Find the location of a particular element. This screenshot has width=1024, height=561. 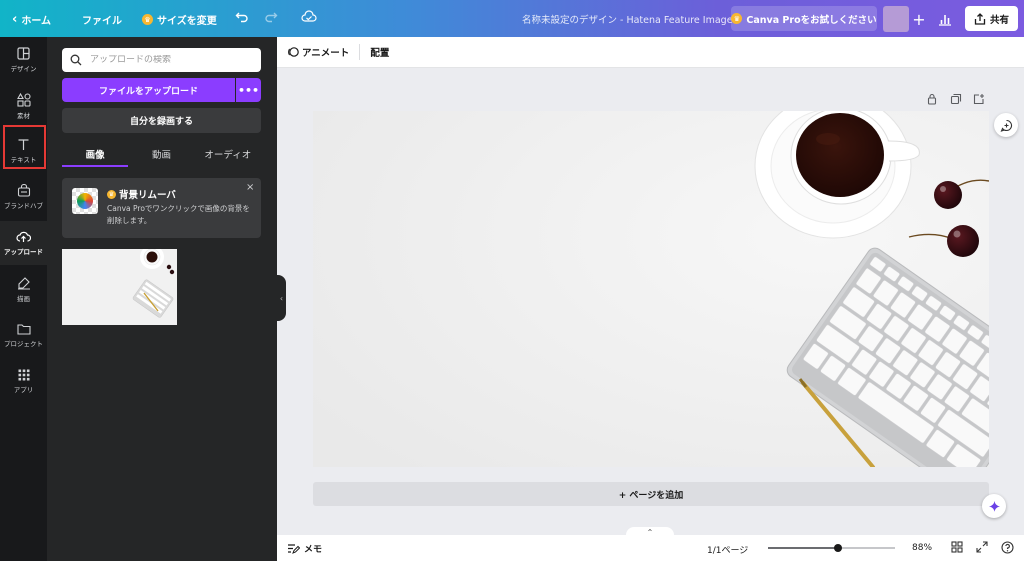

tab-images: 画像 is located at coordinates (95, 154).